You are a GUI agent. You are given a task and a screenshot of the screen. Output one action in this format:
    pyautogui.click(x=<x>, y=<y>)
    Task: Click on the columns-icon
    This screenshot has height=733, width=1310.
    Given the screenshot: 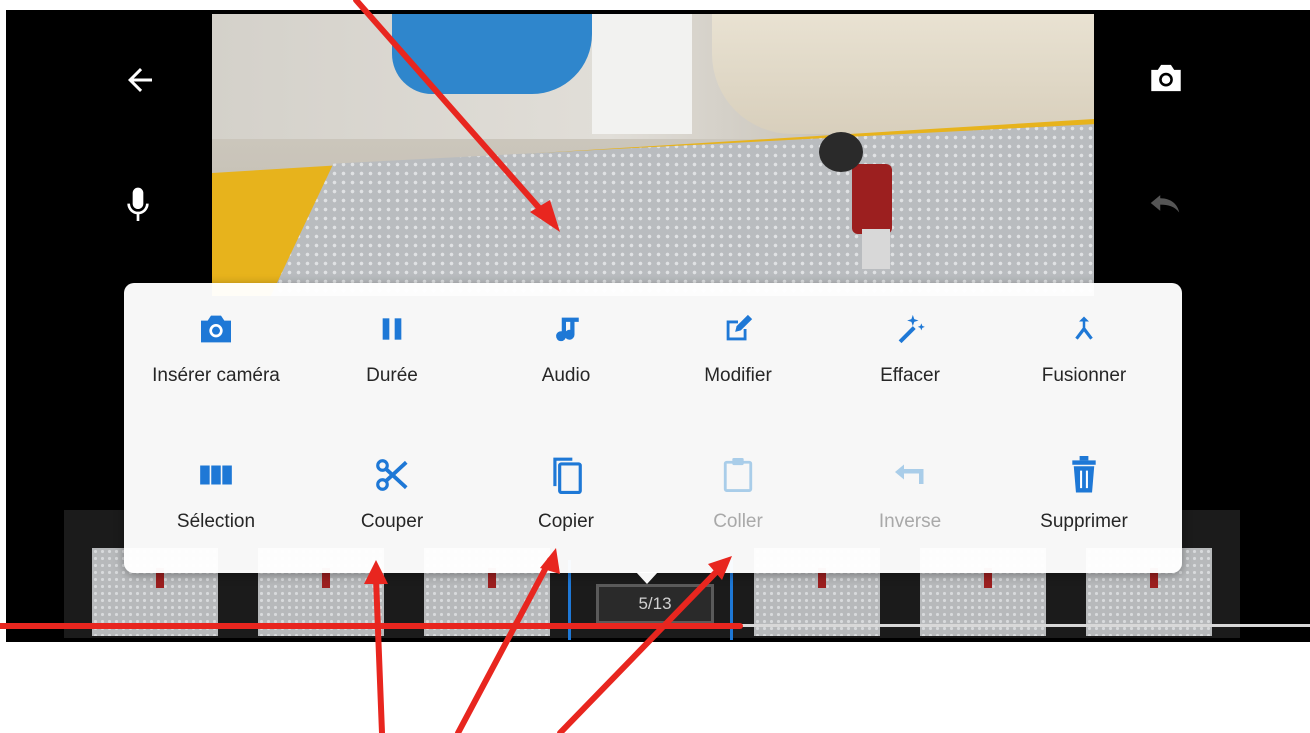 What is the action you would take?
    pyautogui.click(x=216, y=475)
    